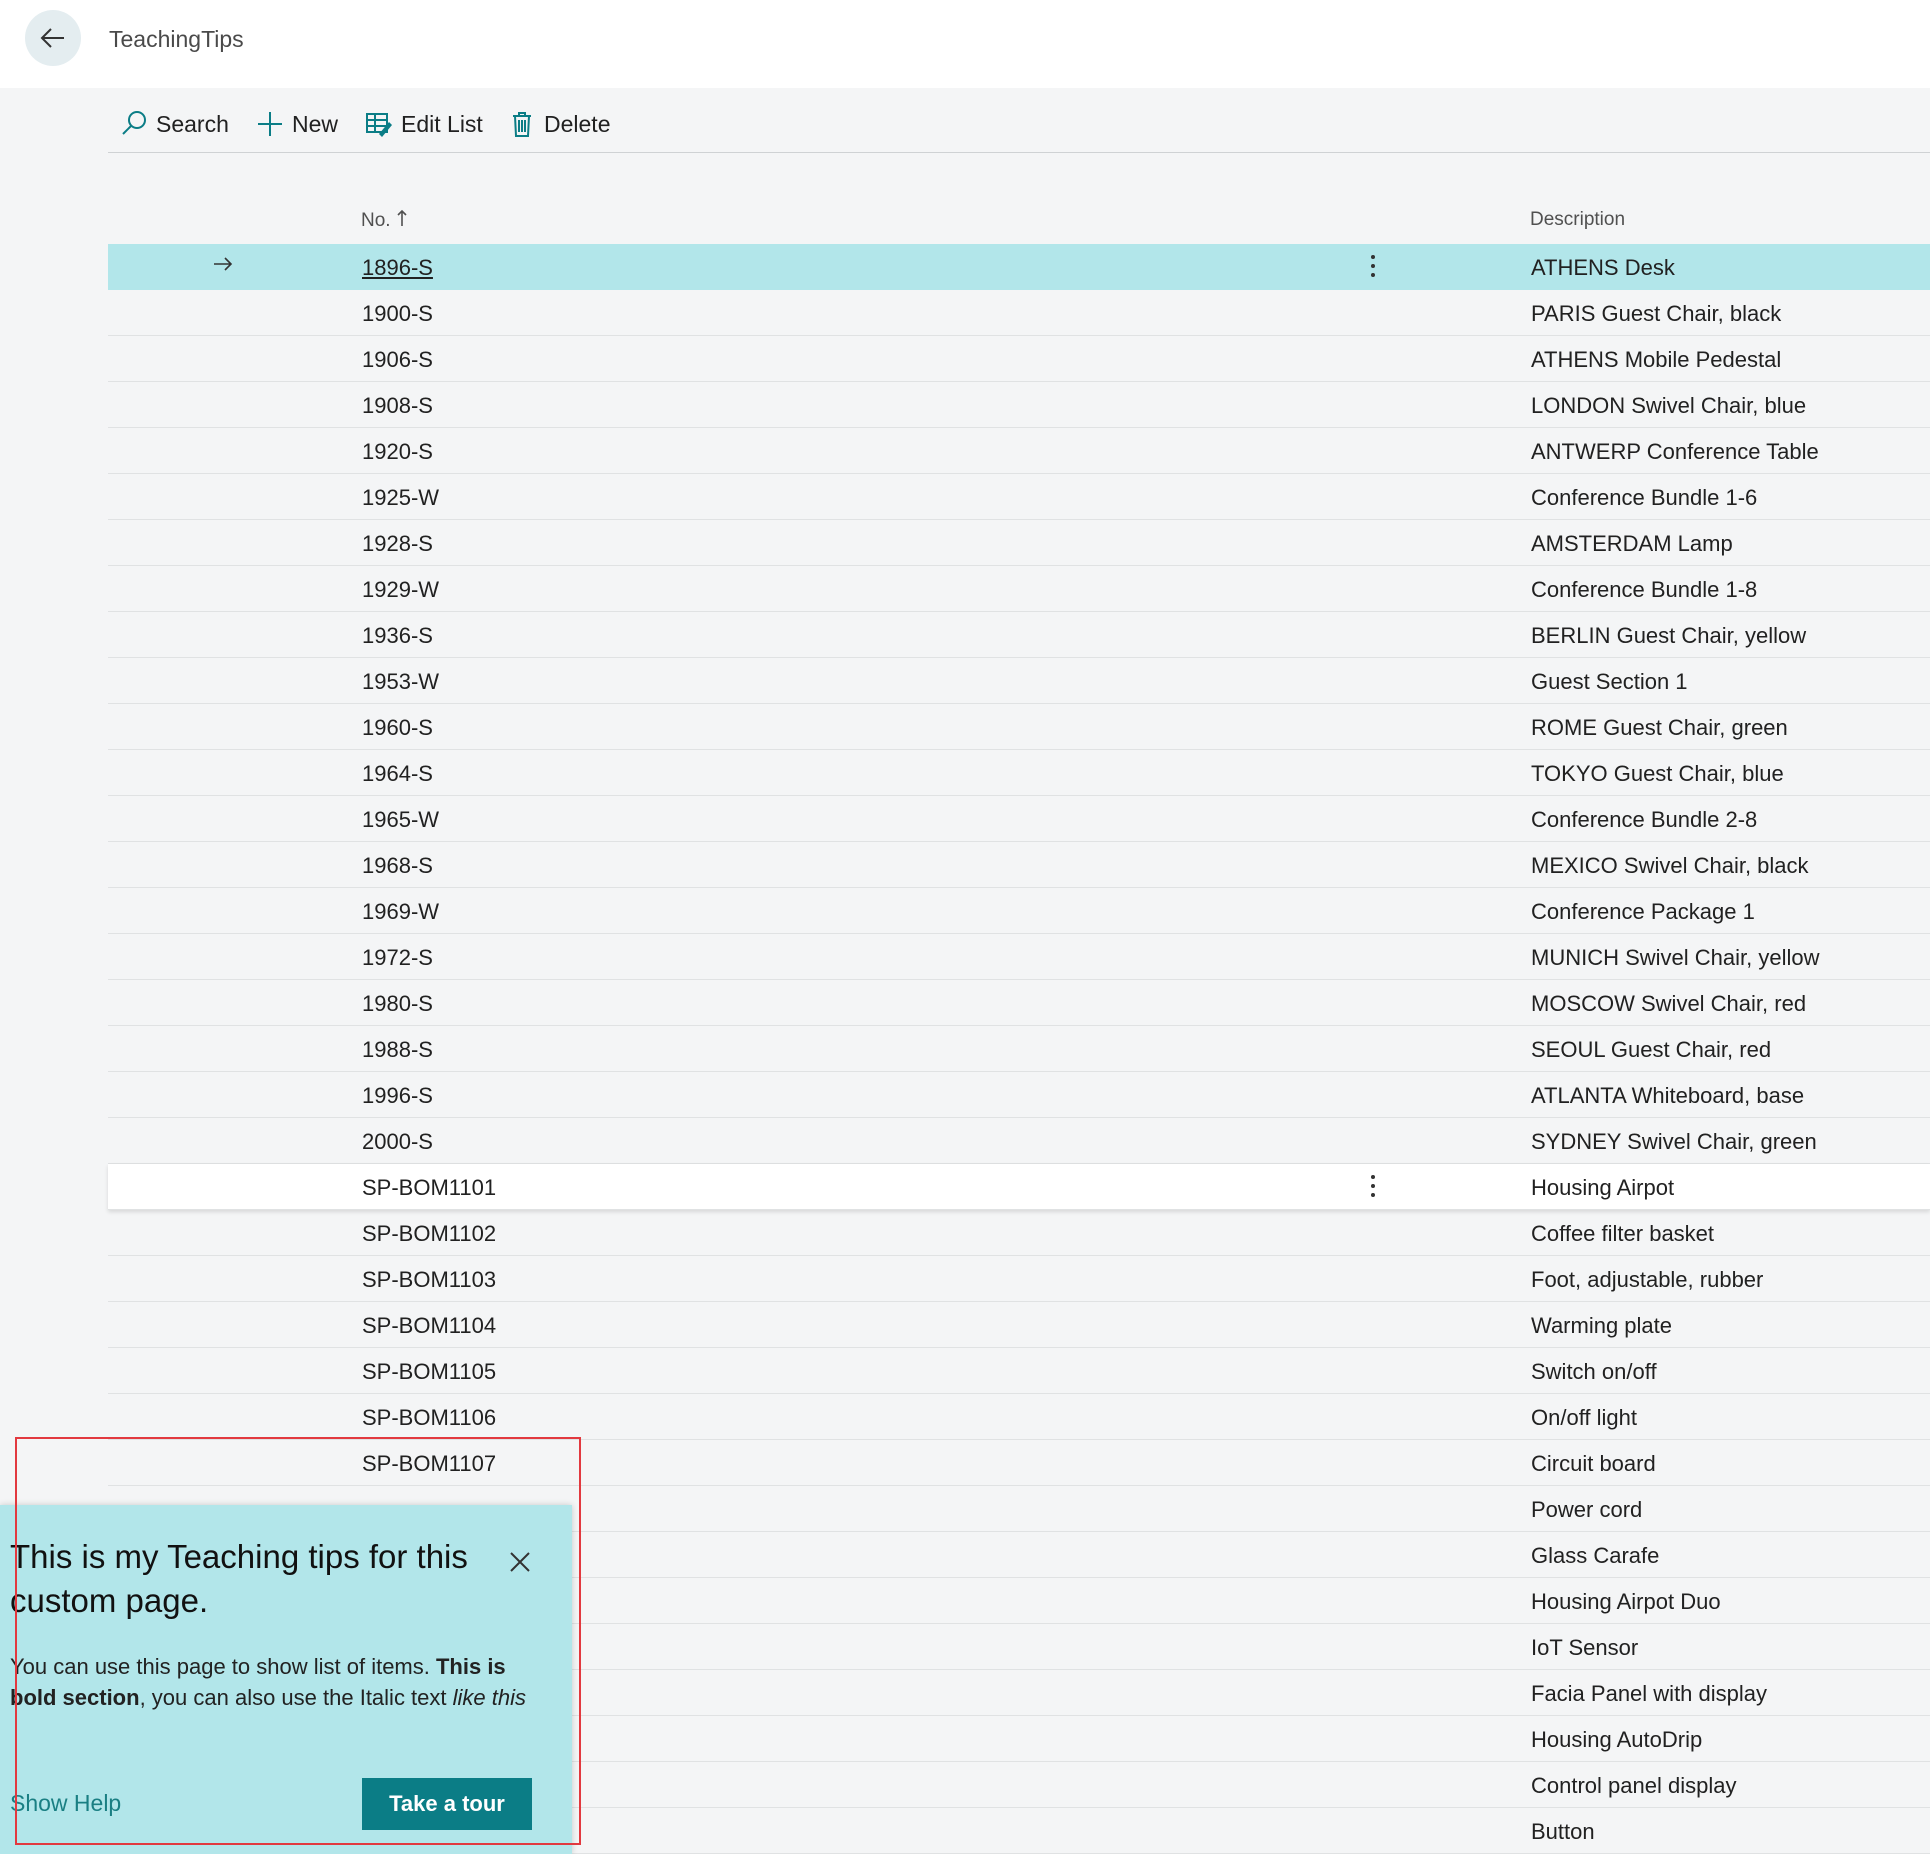 Image resolution: width=1930 pixels, height=1854 pixels. What do you see at coordinates (400, 912) in the screenshot?
I see `cell-no: 1969-W` at bounding box center [400, 912].